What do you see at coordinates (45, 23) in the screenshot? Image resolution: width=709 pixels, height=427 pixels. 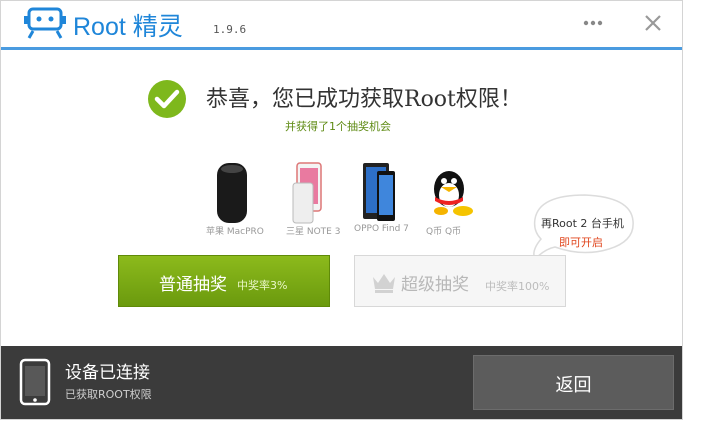 I see `robot-logo-icon` at bounding box center [45, 23].